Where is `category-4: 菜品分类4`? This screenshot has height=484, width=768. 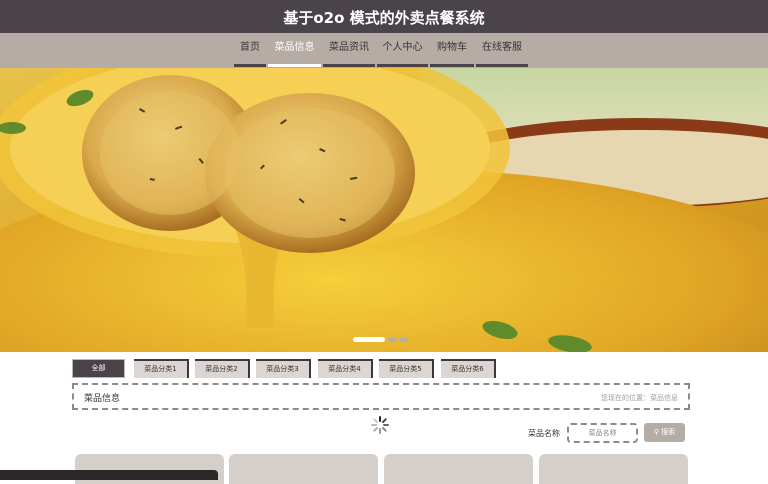
category-4: 菜品分类4 is located at coordinates (345, 368).